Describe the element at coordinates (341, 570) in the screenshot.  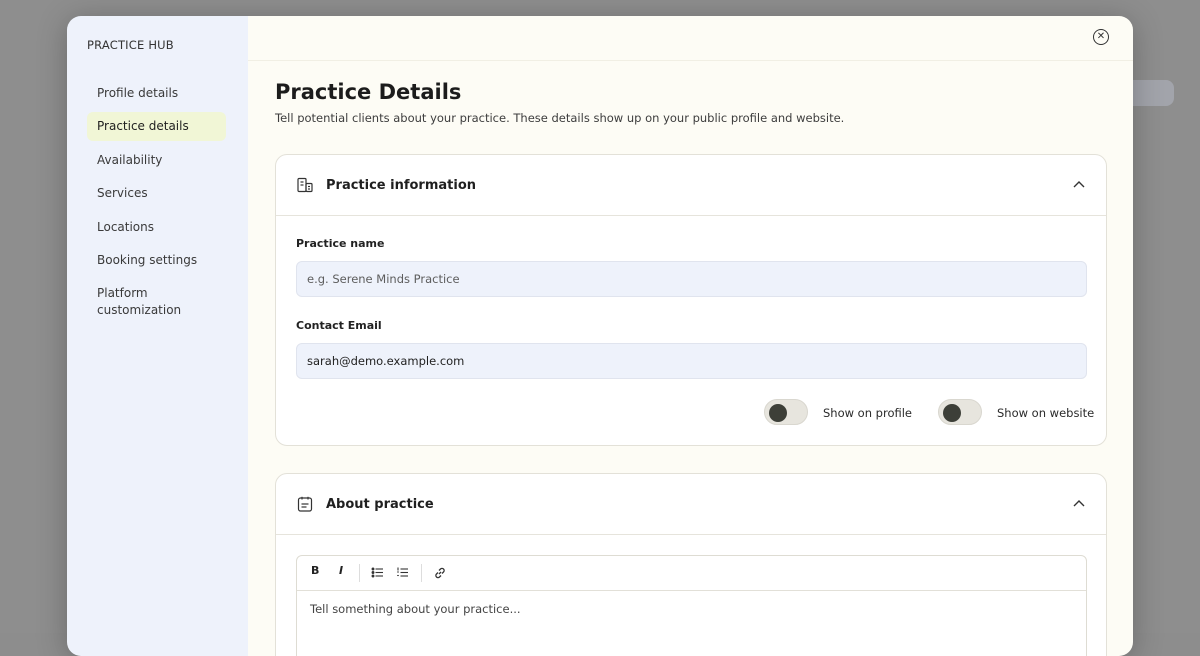
I see `italic-button: I` at that location.